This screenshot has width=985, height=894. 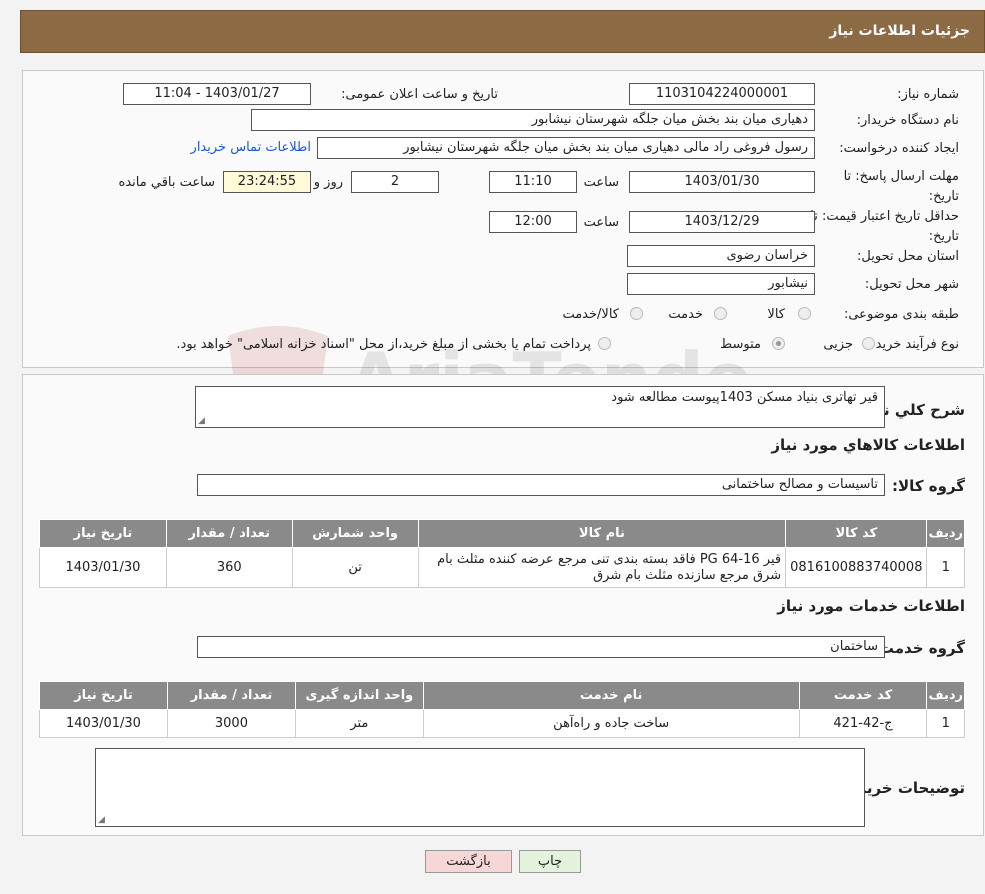 I want to click on need-number-field: 1103104224000001, so click(x=722, y=94).